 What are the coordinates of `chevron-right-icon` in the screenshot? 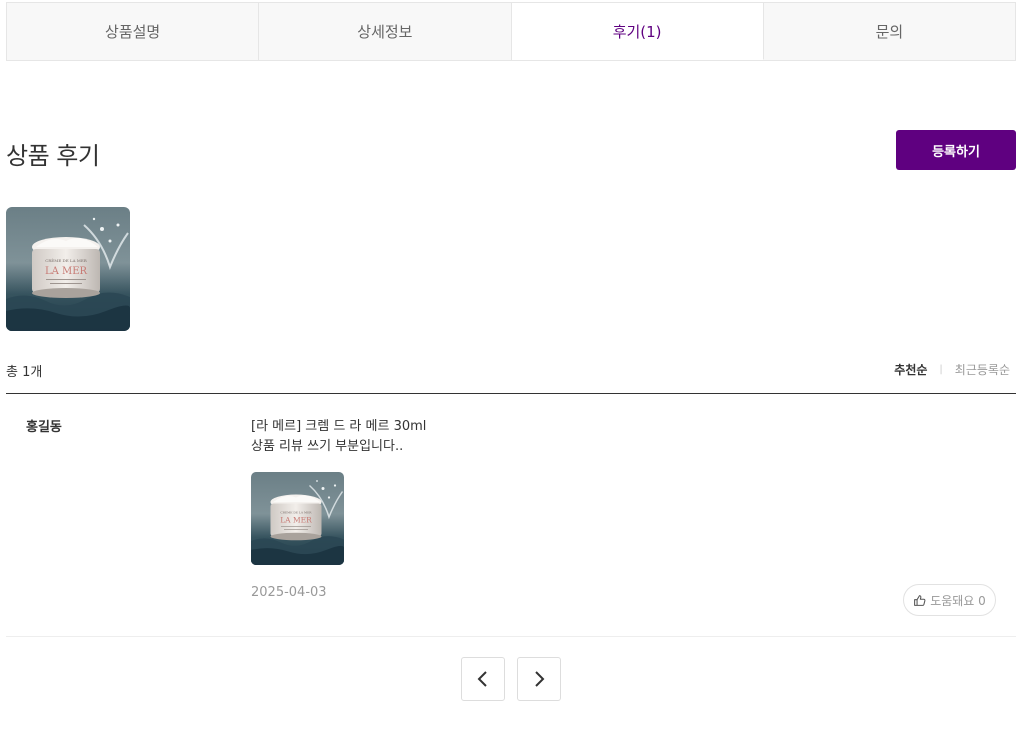 It's located at (540, 679).